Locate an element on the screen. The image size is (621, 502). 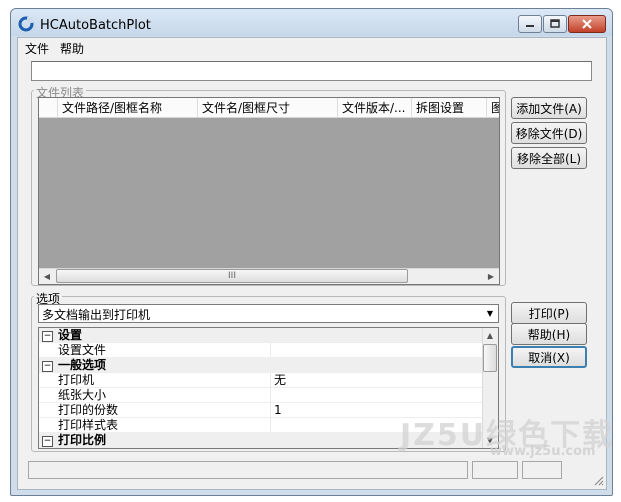
property-name: 纸张大小 is located at coordinates (82, 395).